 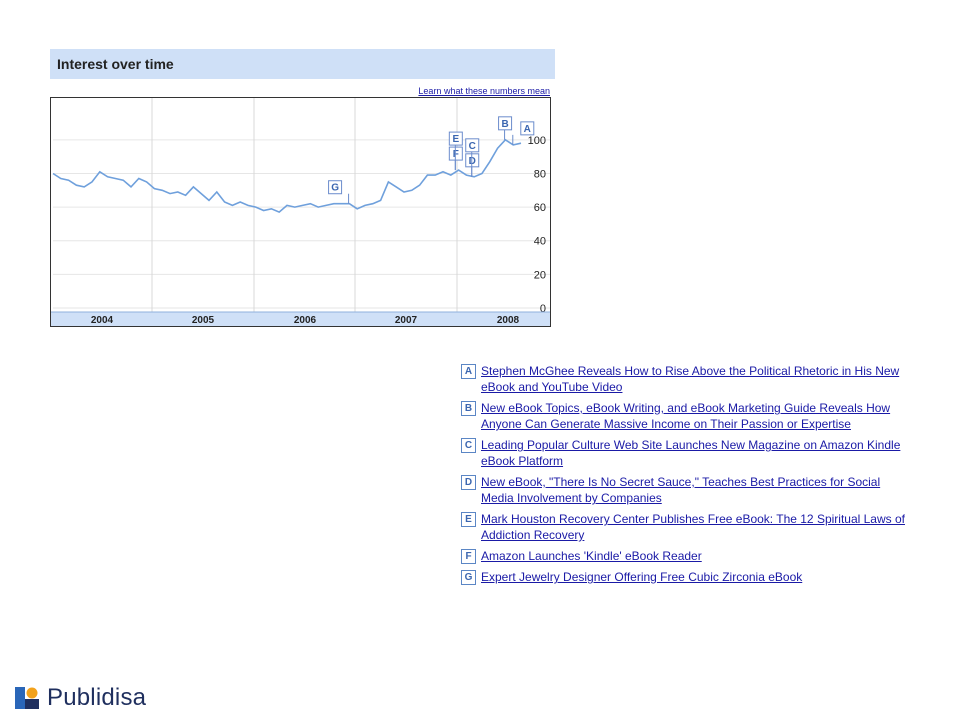 What do you see at coordinates (468, 445) in the screenshot?
I see `news-letter-badge: C` at bounding box center [468, 445].